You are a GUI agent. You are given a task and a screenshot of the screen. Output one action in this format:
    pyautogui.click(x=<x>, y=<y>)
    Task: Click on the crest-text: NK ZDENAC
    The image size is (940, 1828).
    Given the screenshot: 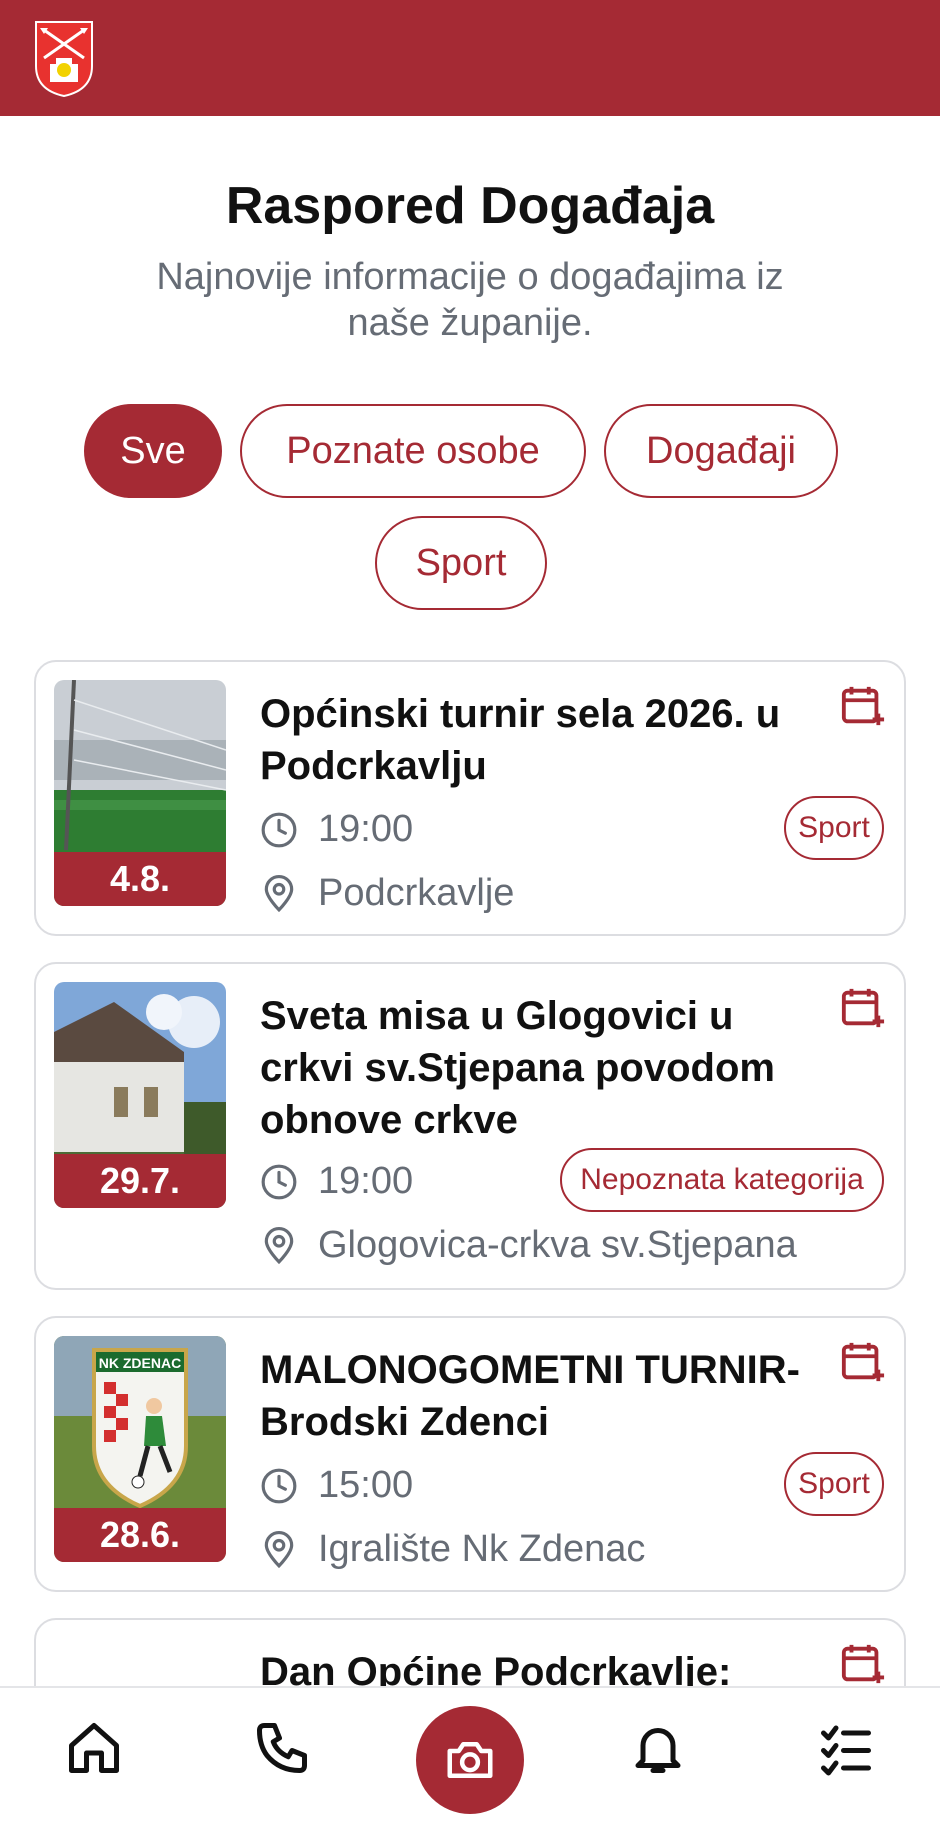 What is the action you would take?
    pyautogui.click(x=140, y=1363)
    